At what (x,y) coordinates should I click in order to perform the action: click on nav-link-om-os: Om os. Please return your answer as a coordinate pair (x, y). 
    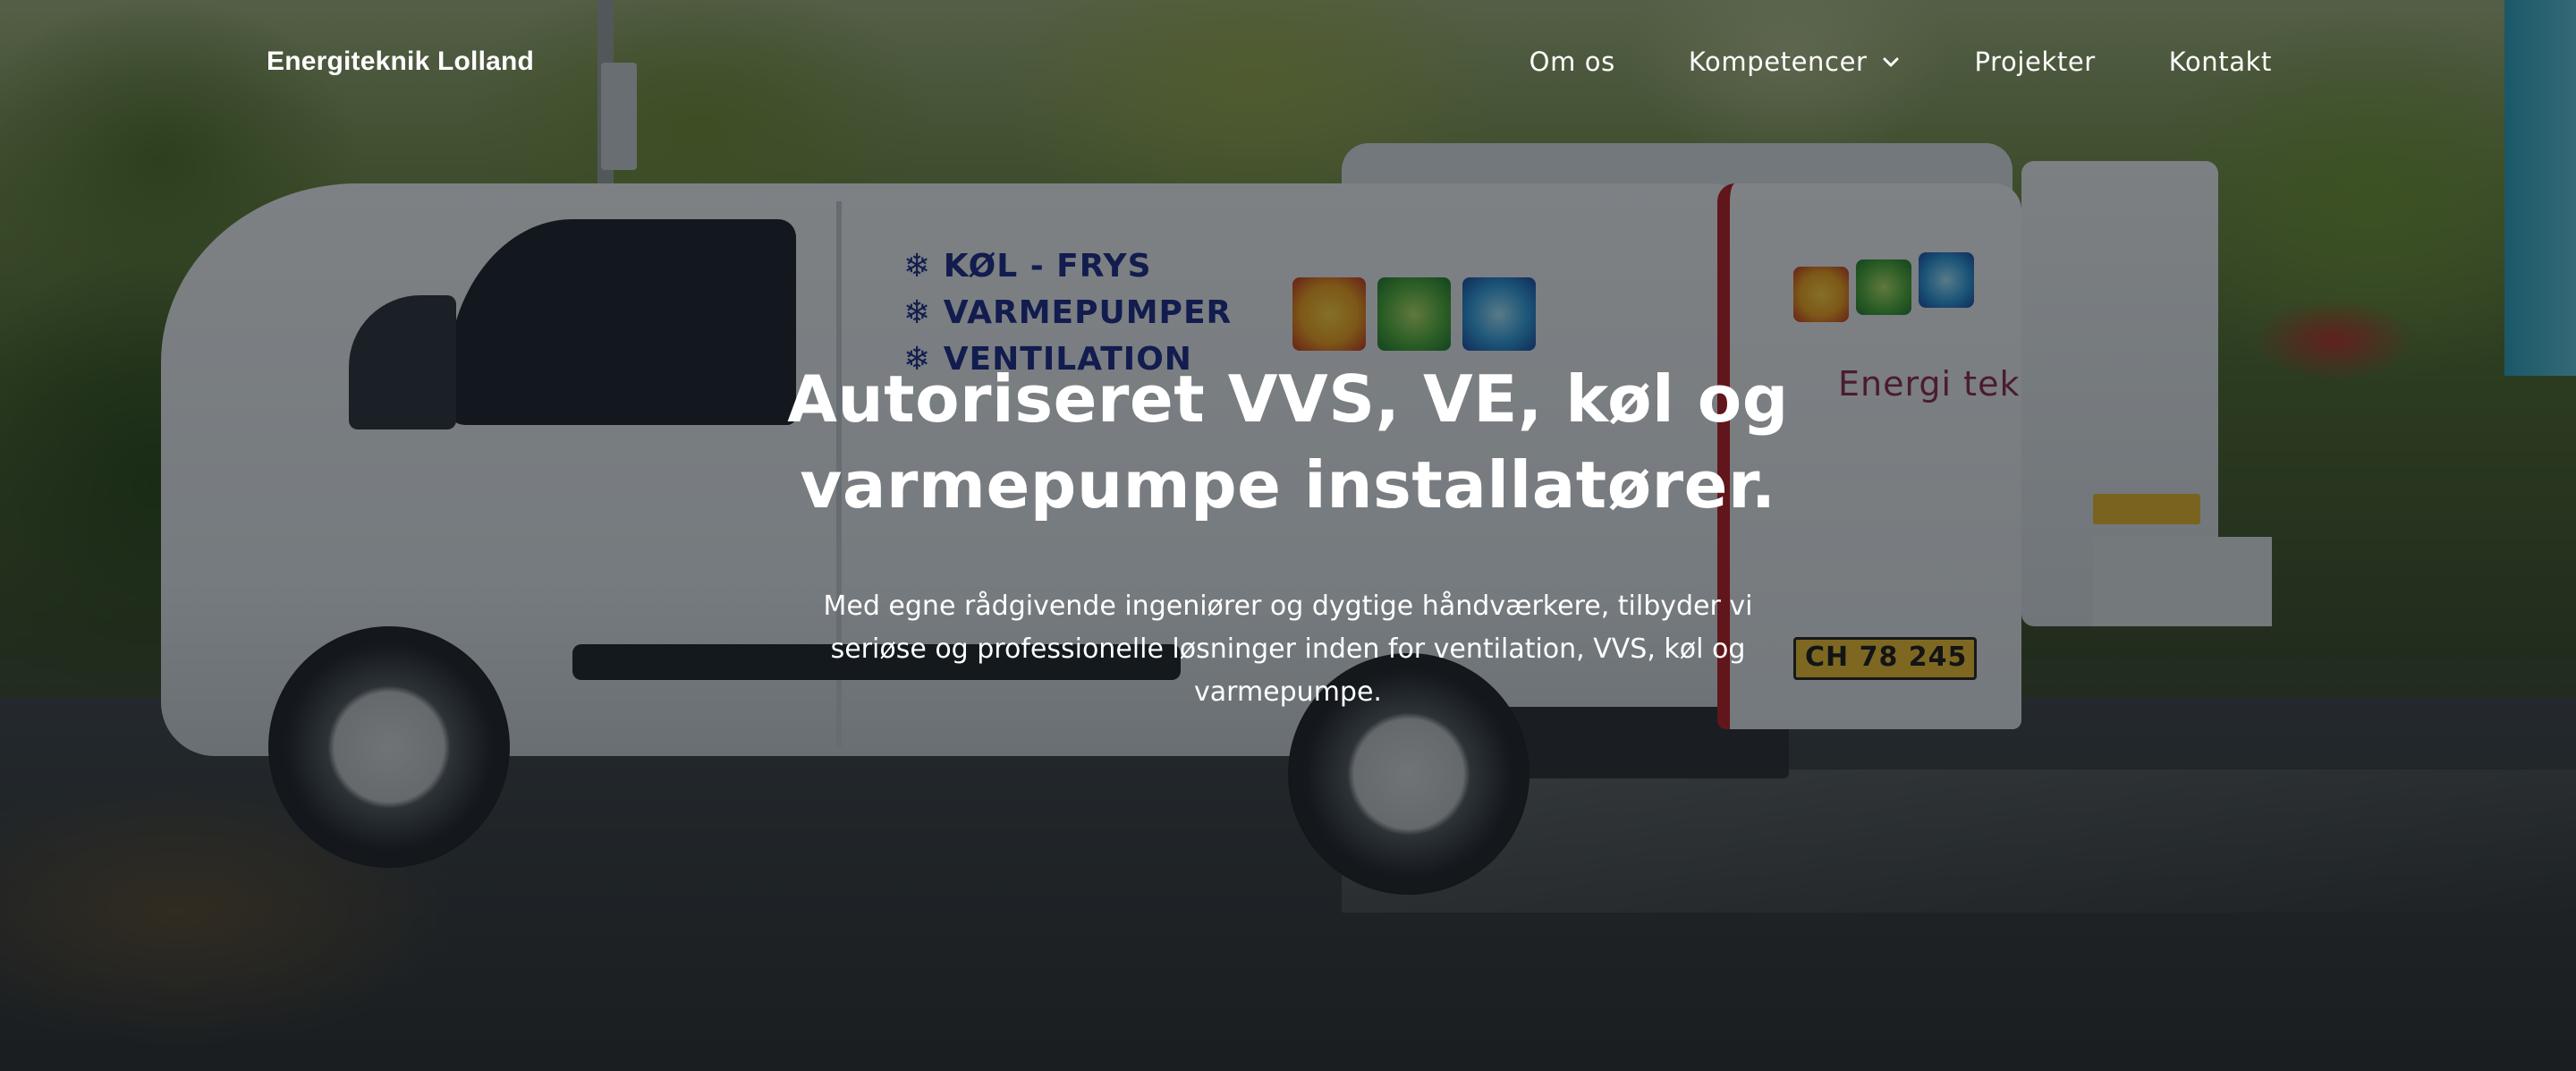
    Looking at the image, I should click on (1572, 62).